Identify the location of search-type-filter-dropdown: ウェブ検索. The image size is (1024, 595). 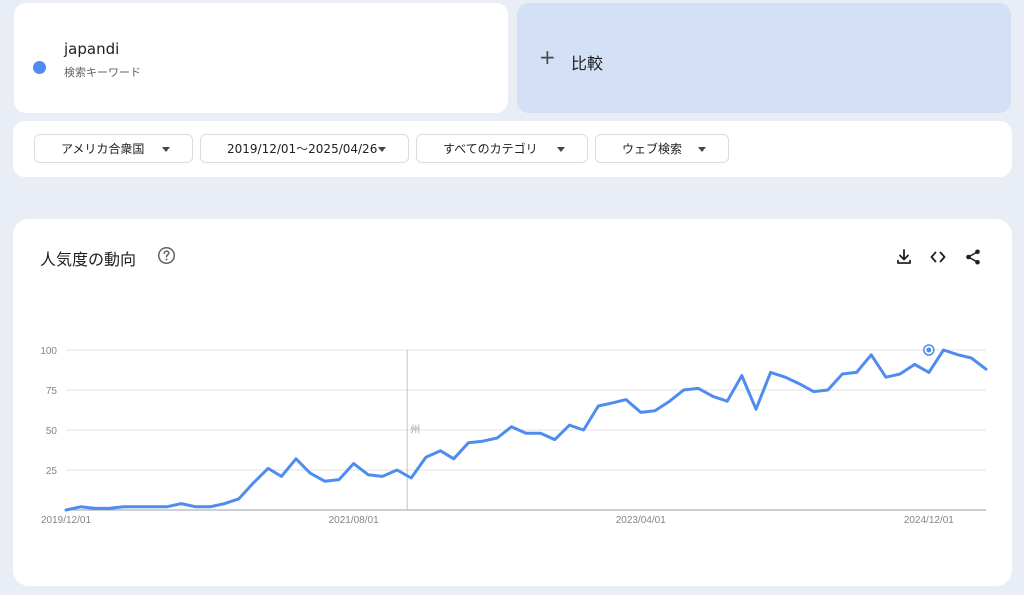
(662, 148).